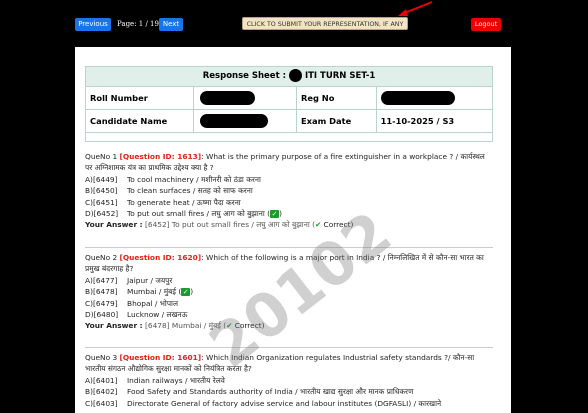  Describe the element at coordinates (176, 380) in the screenshot. I see `option-text: Indian railways / भारतीय रेलवे` at that location.